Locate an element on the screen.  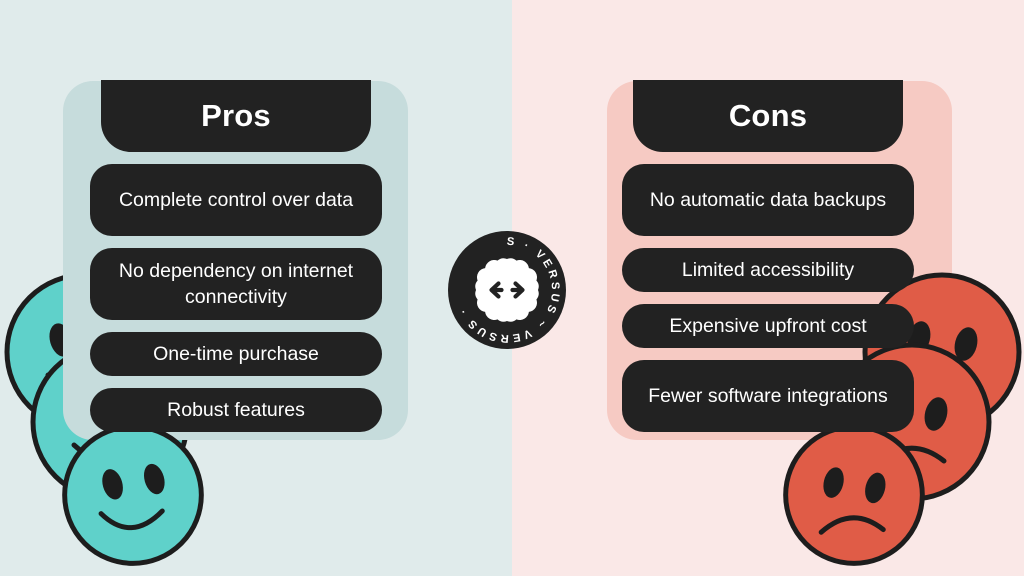
cons-heading: Cons is located at coordinates (768, 116).